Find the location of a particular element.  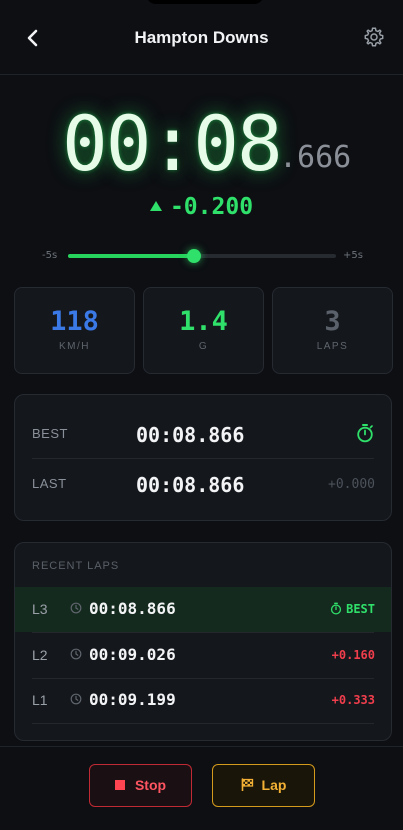

stop-button: Stop is located at coordinates (140, 785).